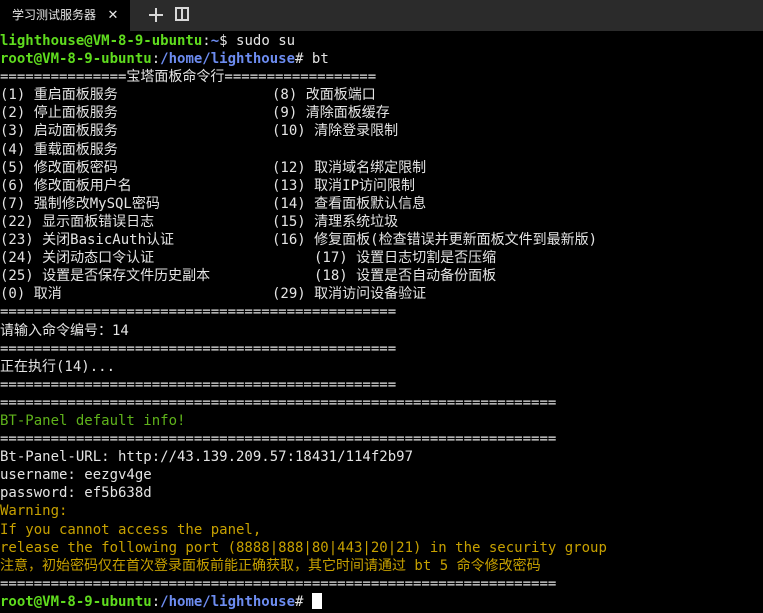 The image size is (763, 613). I want to click on add-tab-icon, so click(156, 15).